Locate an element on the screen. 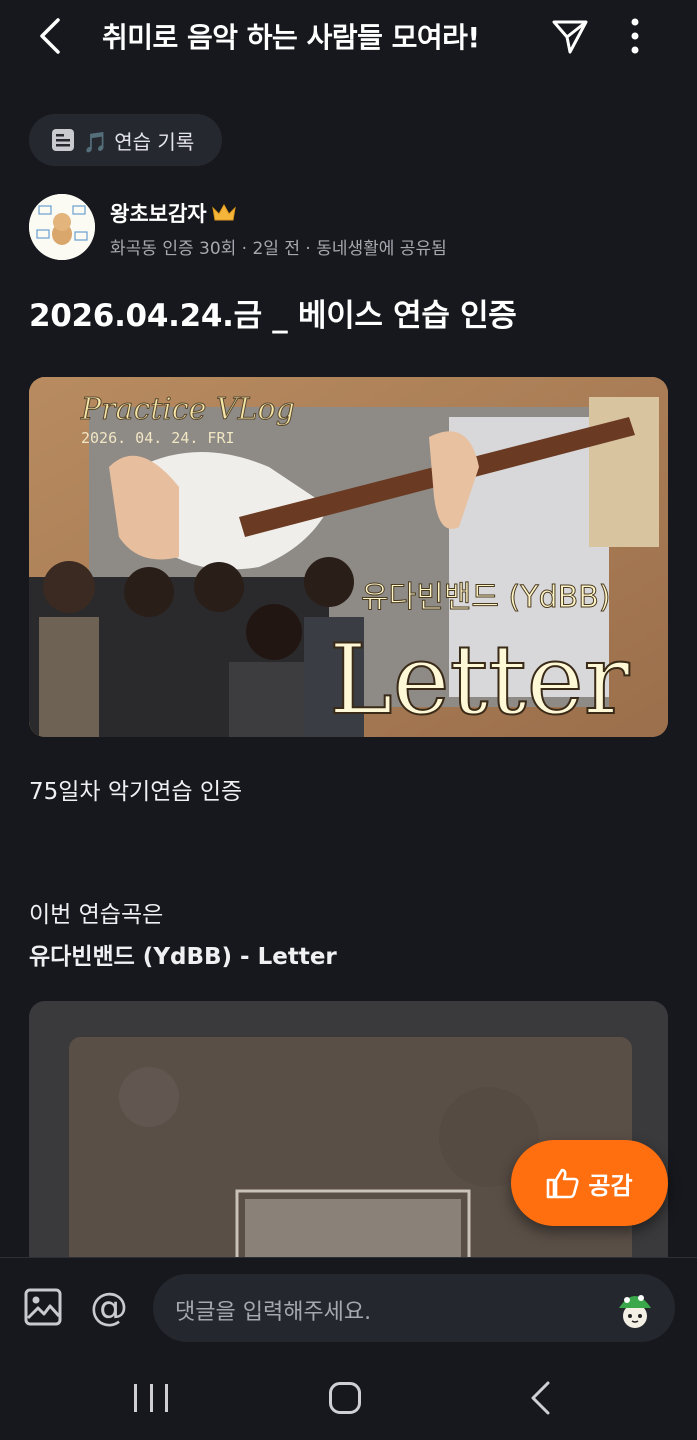 This screenshot has height=1440, width=697. avatar-image is located at coordinates (62, 227).